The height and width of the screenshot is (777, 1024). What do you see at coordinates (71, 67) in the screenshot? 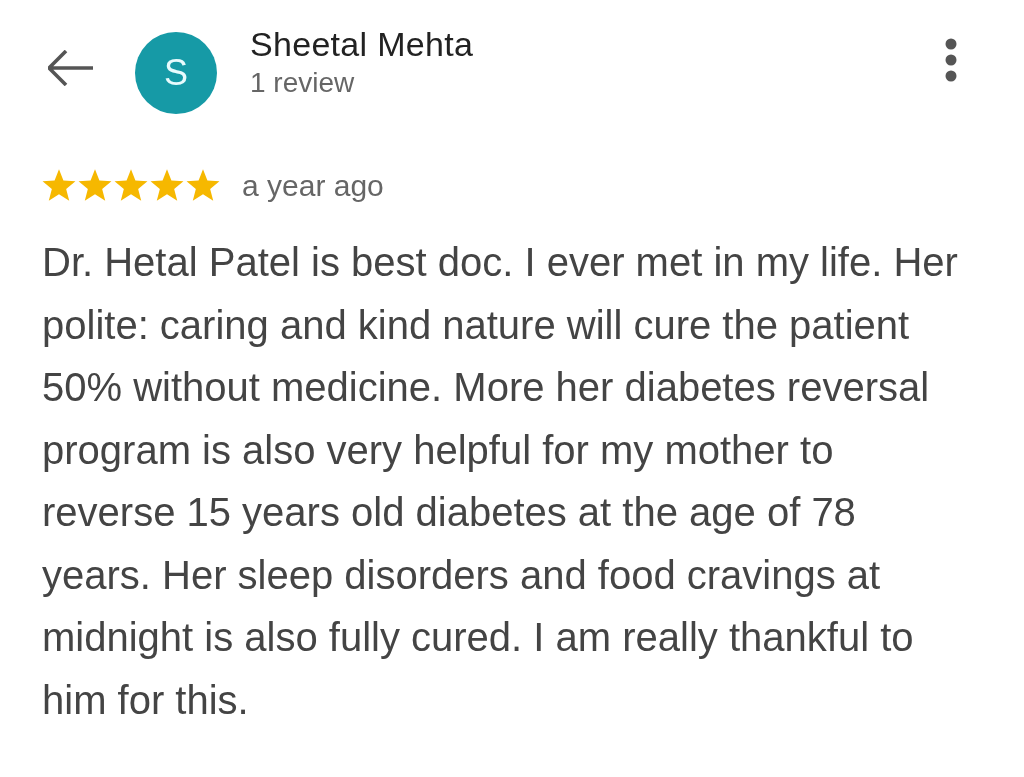
I see `back-arrow-icon` at bounding box center [71, 67].